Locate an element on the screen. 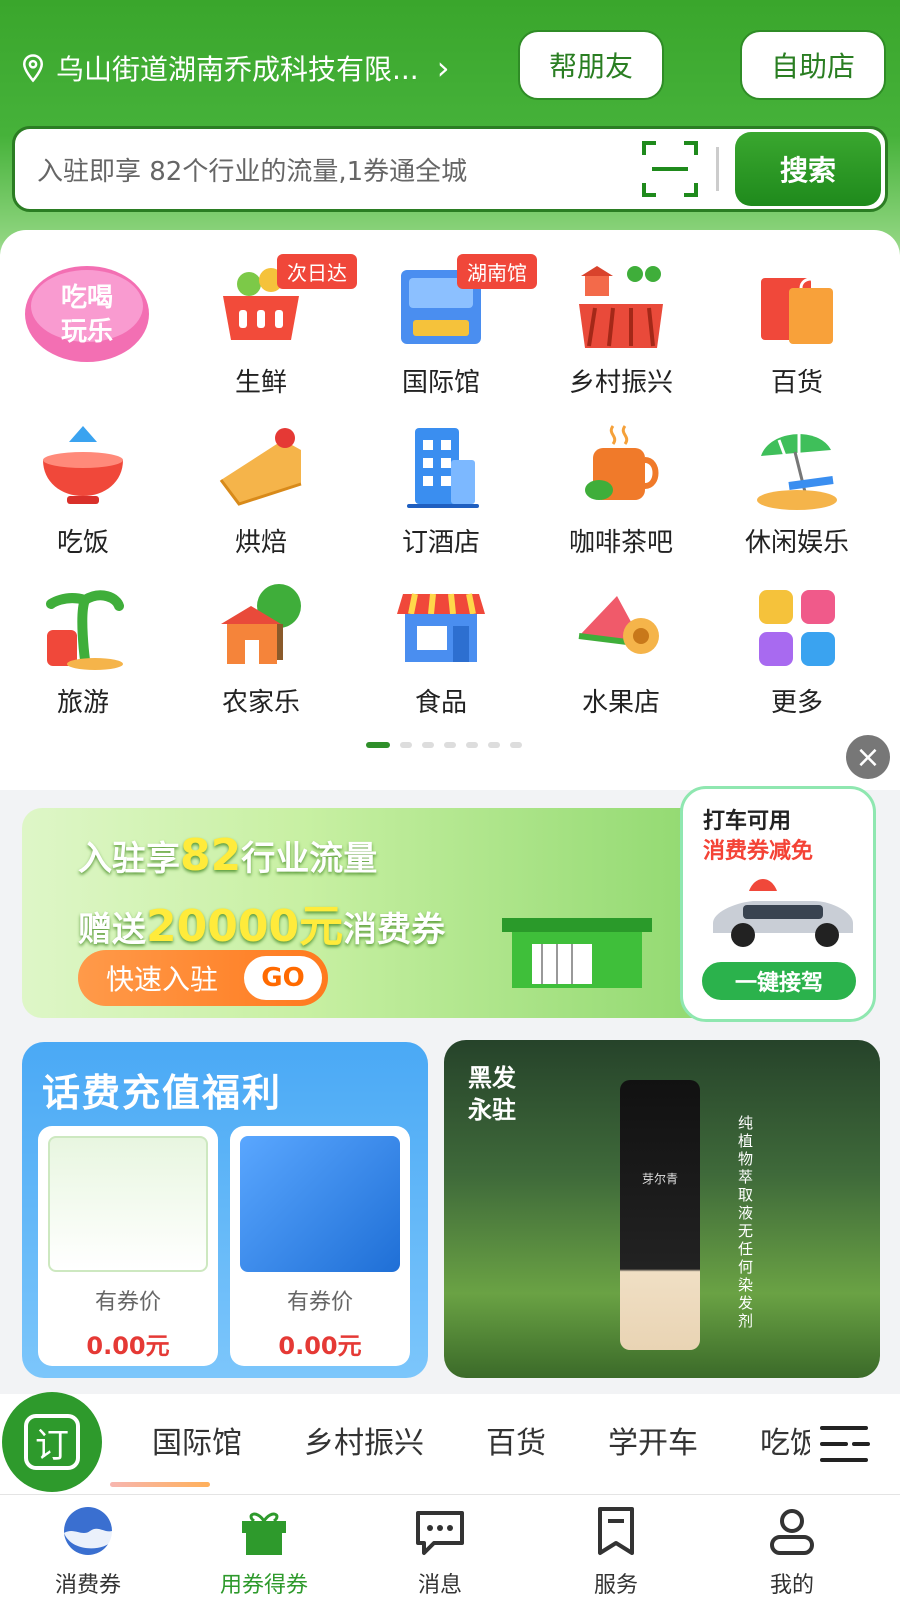 Image resolution: width=900 pixels, height=1600 pixels. category-bakery: 烘焙 is located at coordinates (261, 489).